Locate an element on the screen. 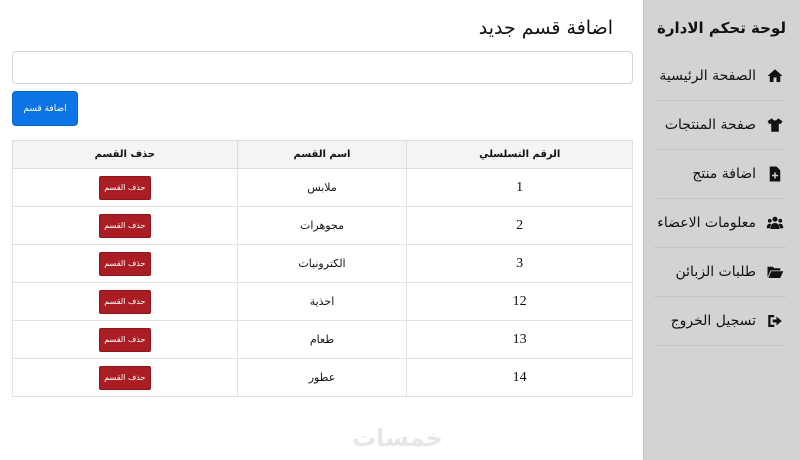 The width and height of the screenshot is (800, 460). sidebar-item-label: تسجيل الخروج is located at coordinates (713, 321).